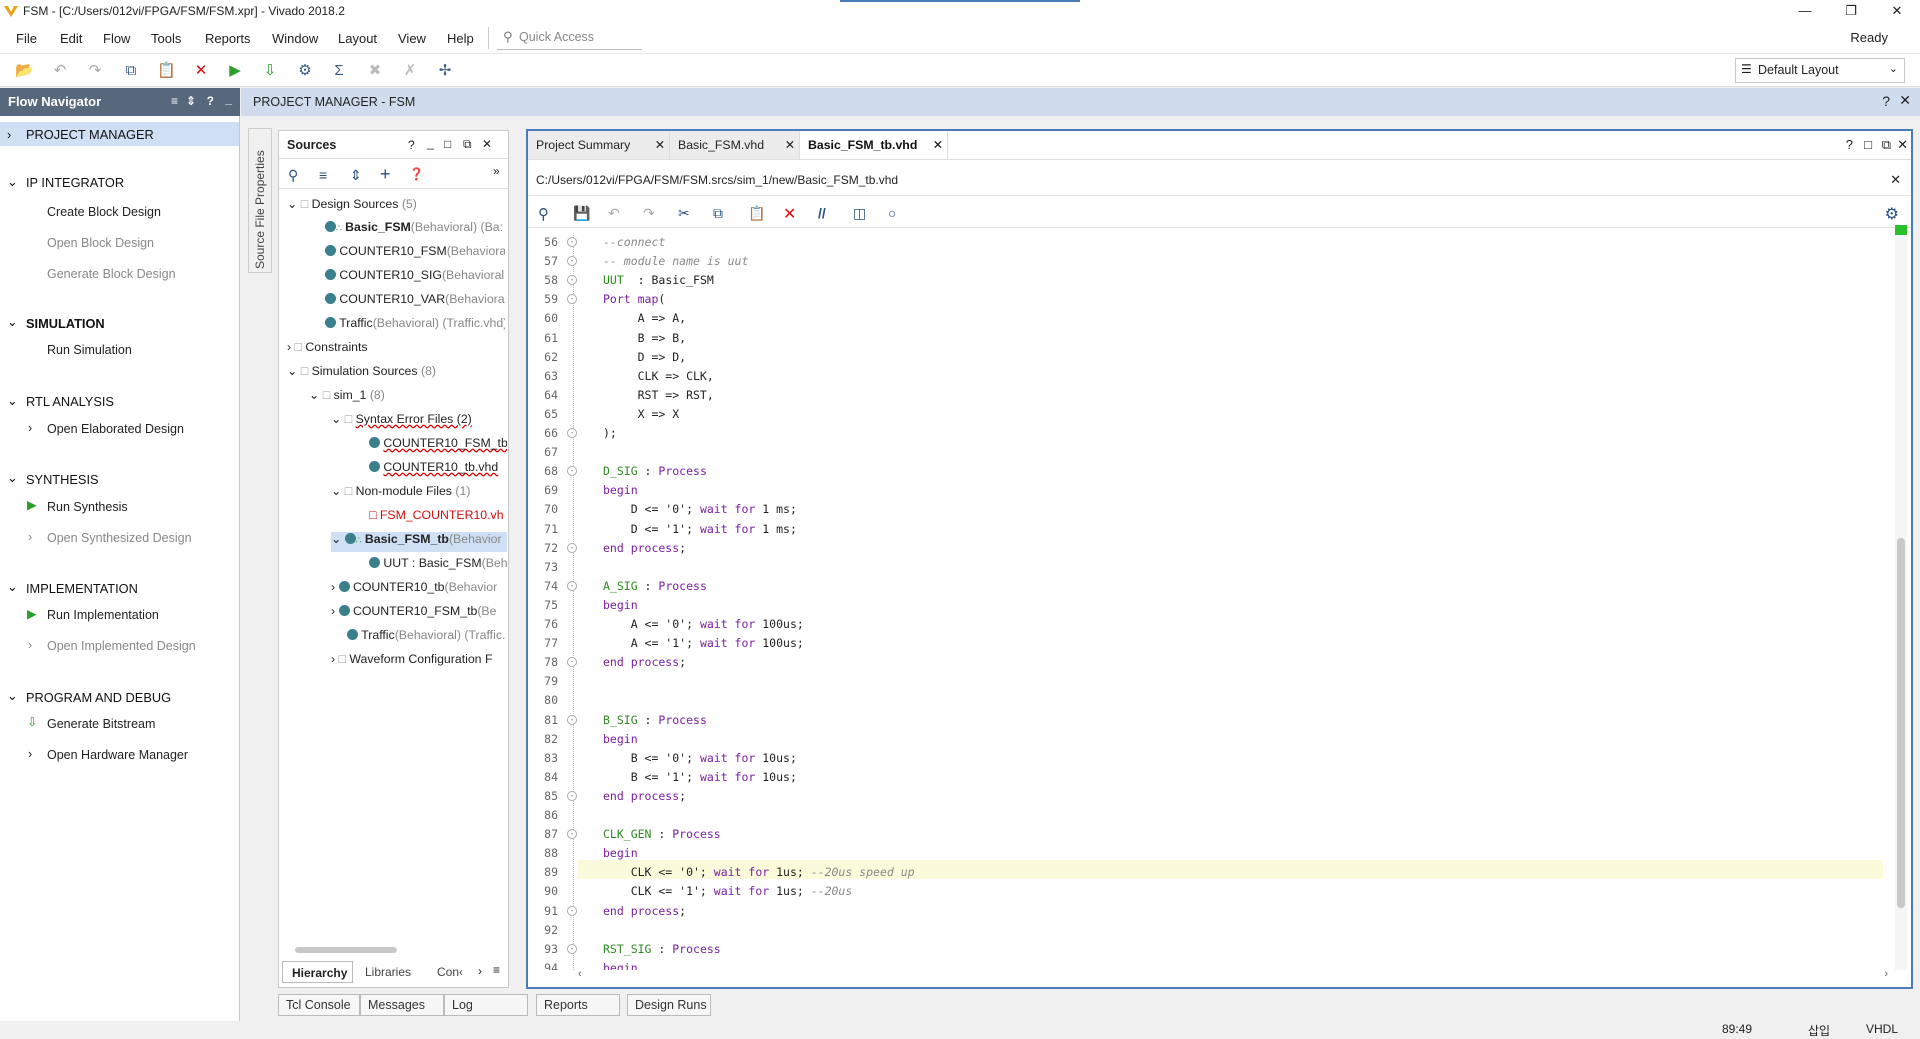  I want to click on nav-generate-bitstream: Generate Bitstream, so click(101, 724).